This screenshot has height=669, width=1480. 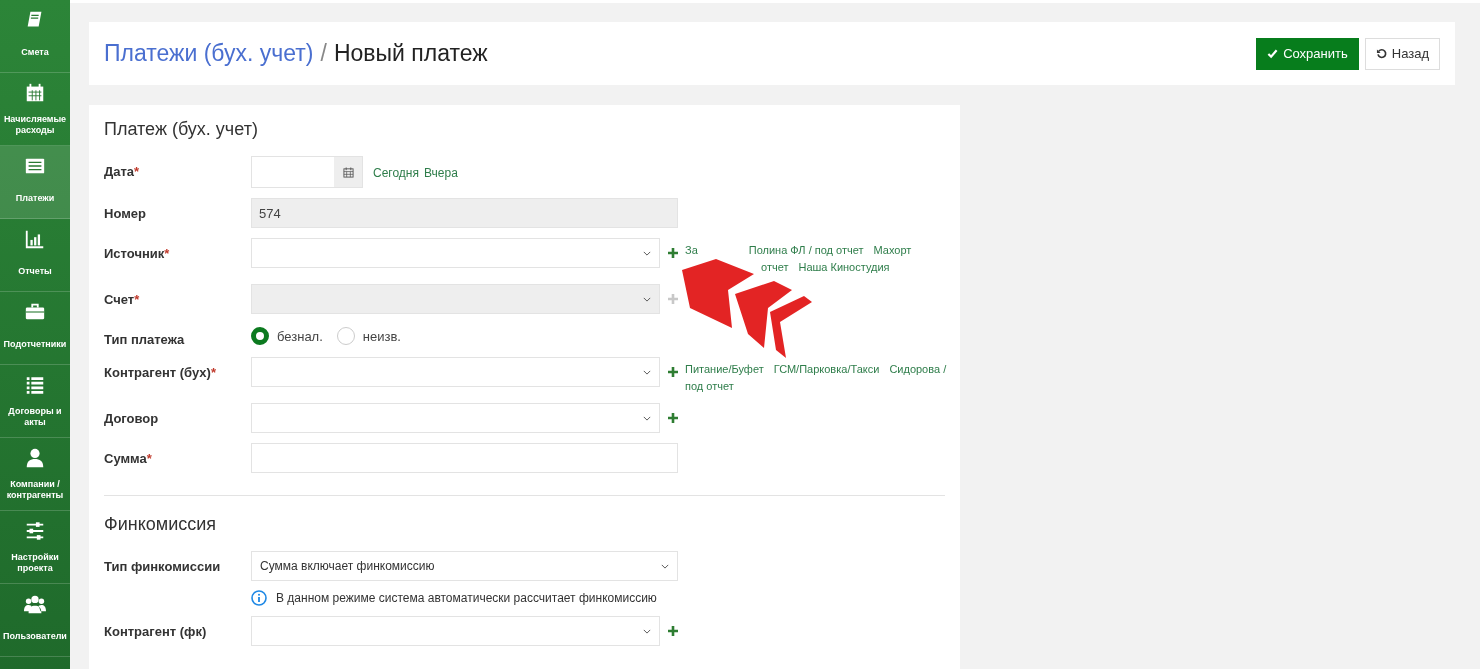 What do you see at coordinates (826, 369) in the screenshot?
I see `quick-link: ГСМ/Парковка/Такси` at bounding box center [826, 369].